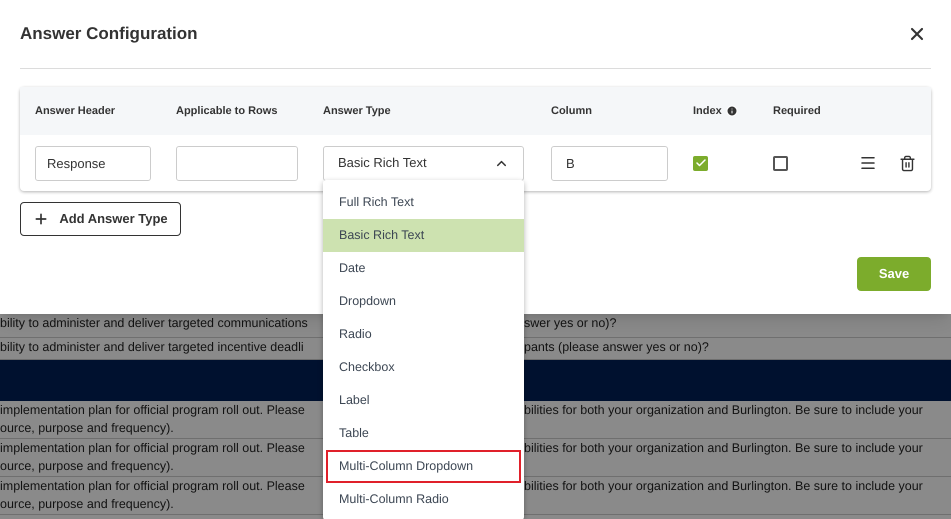  What do you see at coordinates (227, 111) in the screenshot?
I see `column-header: Applicable to Rows` at bounding box center [227, 111].